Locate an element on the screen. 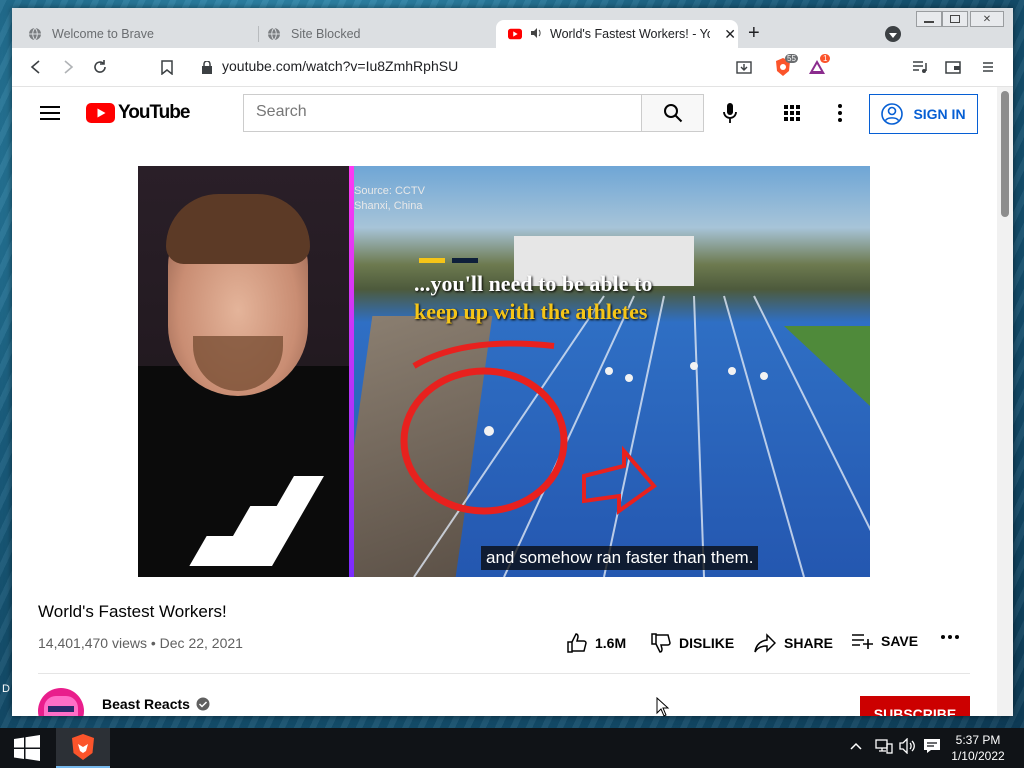  thumbs-up-icon is located at coordinates (577, 643).